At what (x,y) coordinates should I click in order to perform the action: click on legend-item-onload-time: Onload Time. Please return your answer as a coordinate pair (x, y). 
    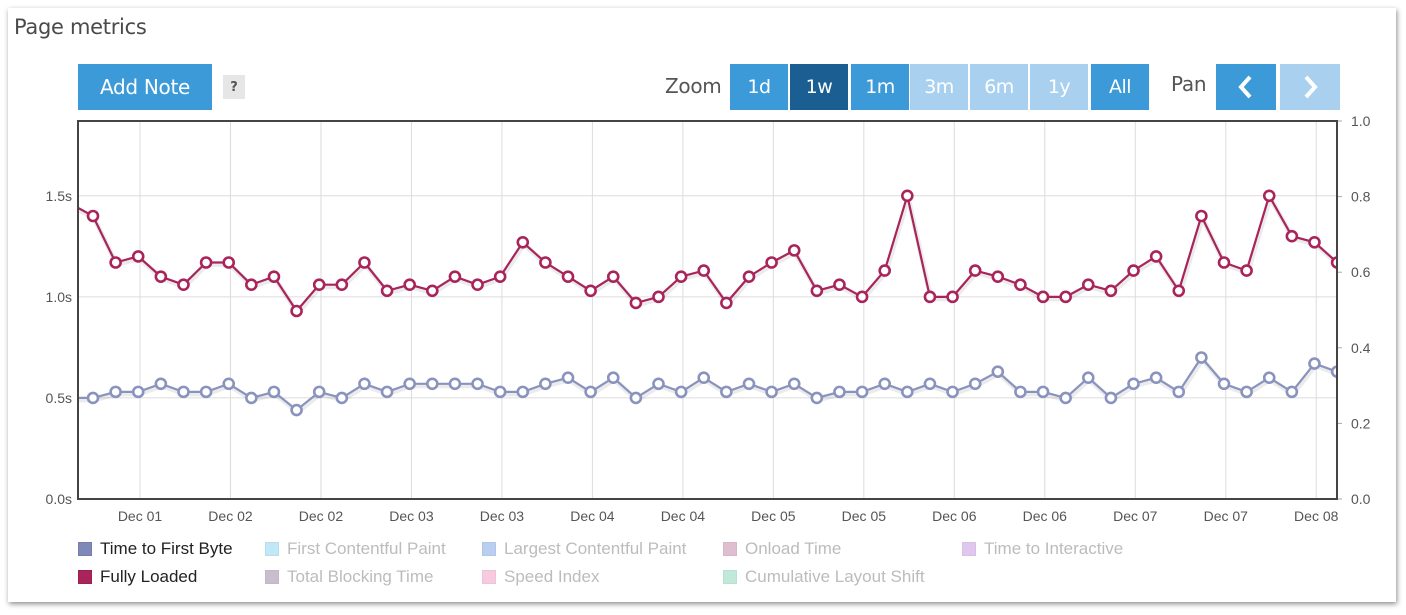
    Looking at the image, I should click on (782, 549).